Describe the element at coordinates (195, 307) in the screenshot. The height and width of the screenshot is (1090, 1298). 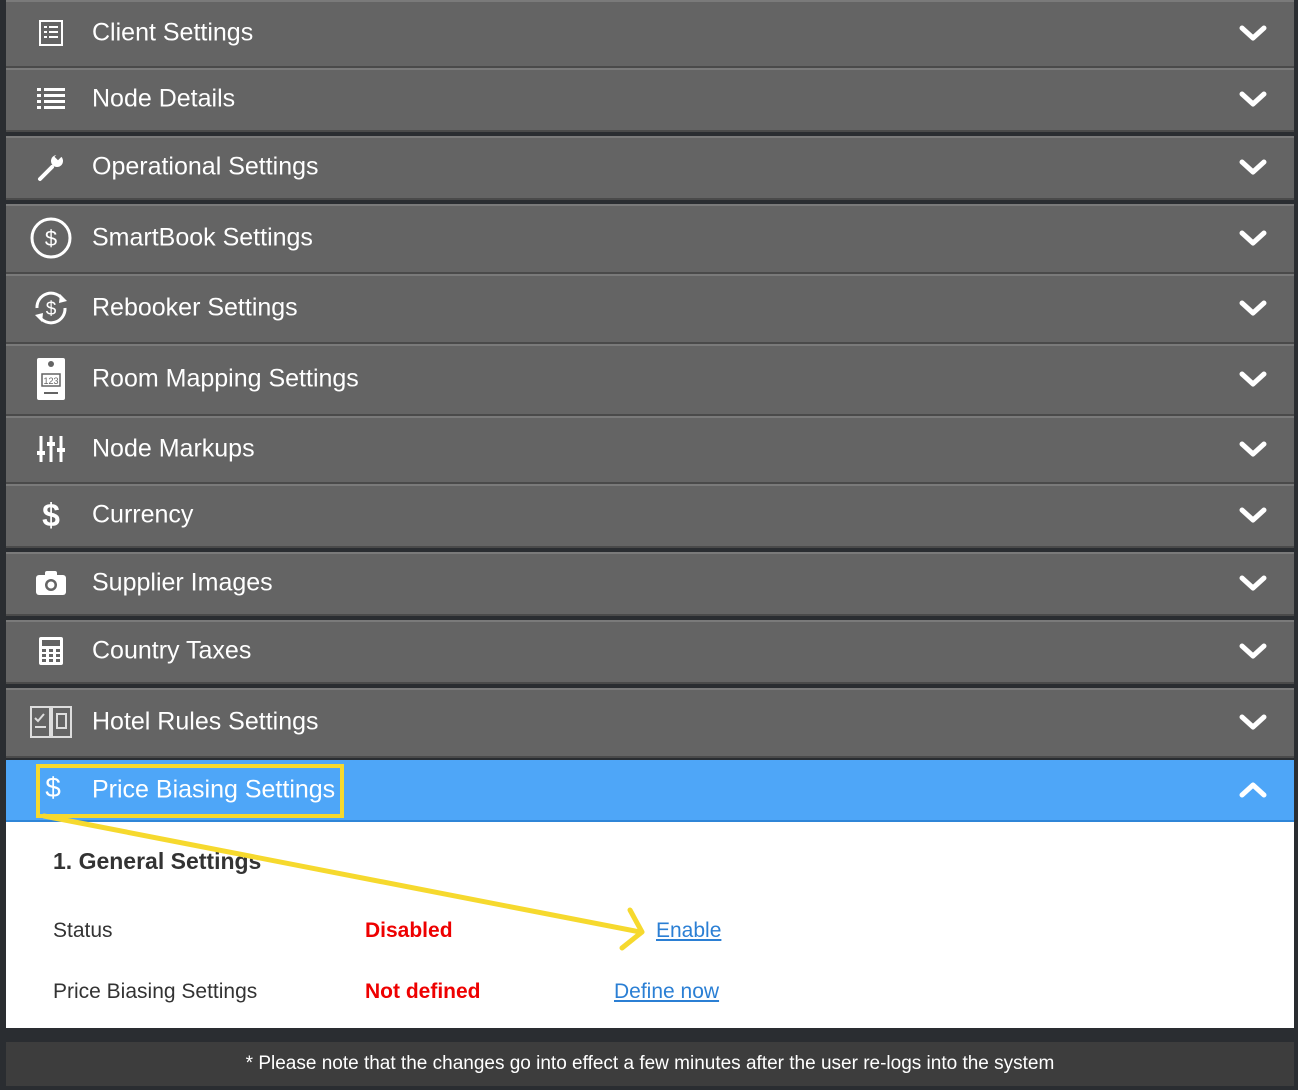
I see `section-title: Rebooker Settings` at that location.